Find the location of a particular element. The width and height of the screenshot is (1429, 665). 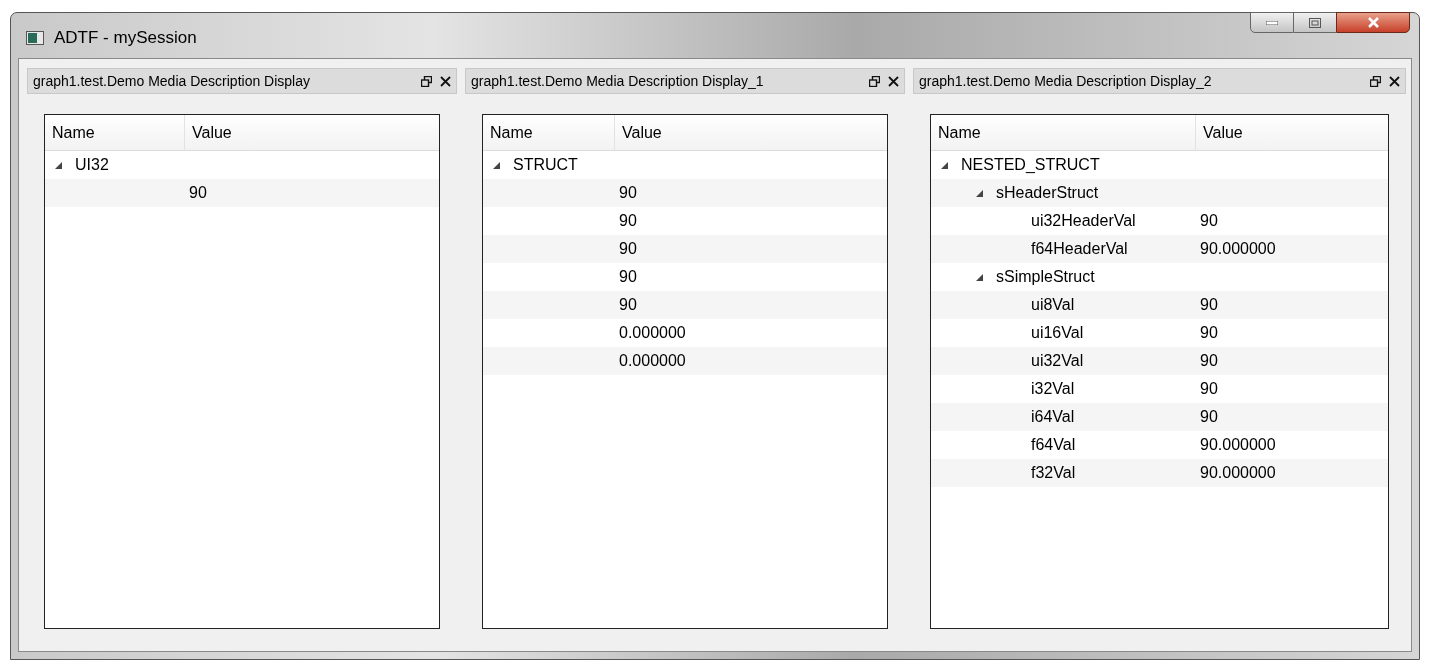

tree-row: ui8Val 90 is located at coordinates (1159, 305).